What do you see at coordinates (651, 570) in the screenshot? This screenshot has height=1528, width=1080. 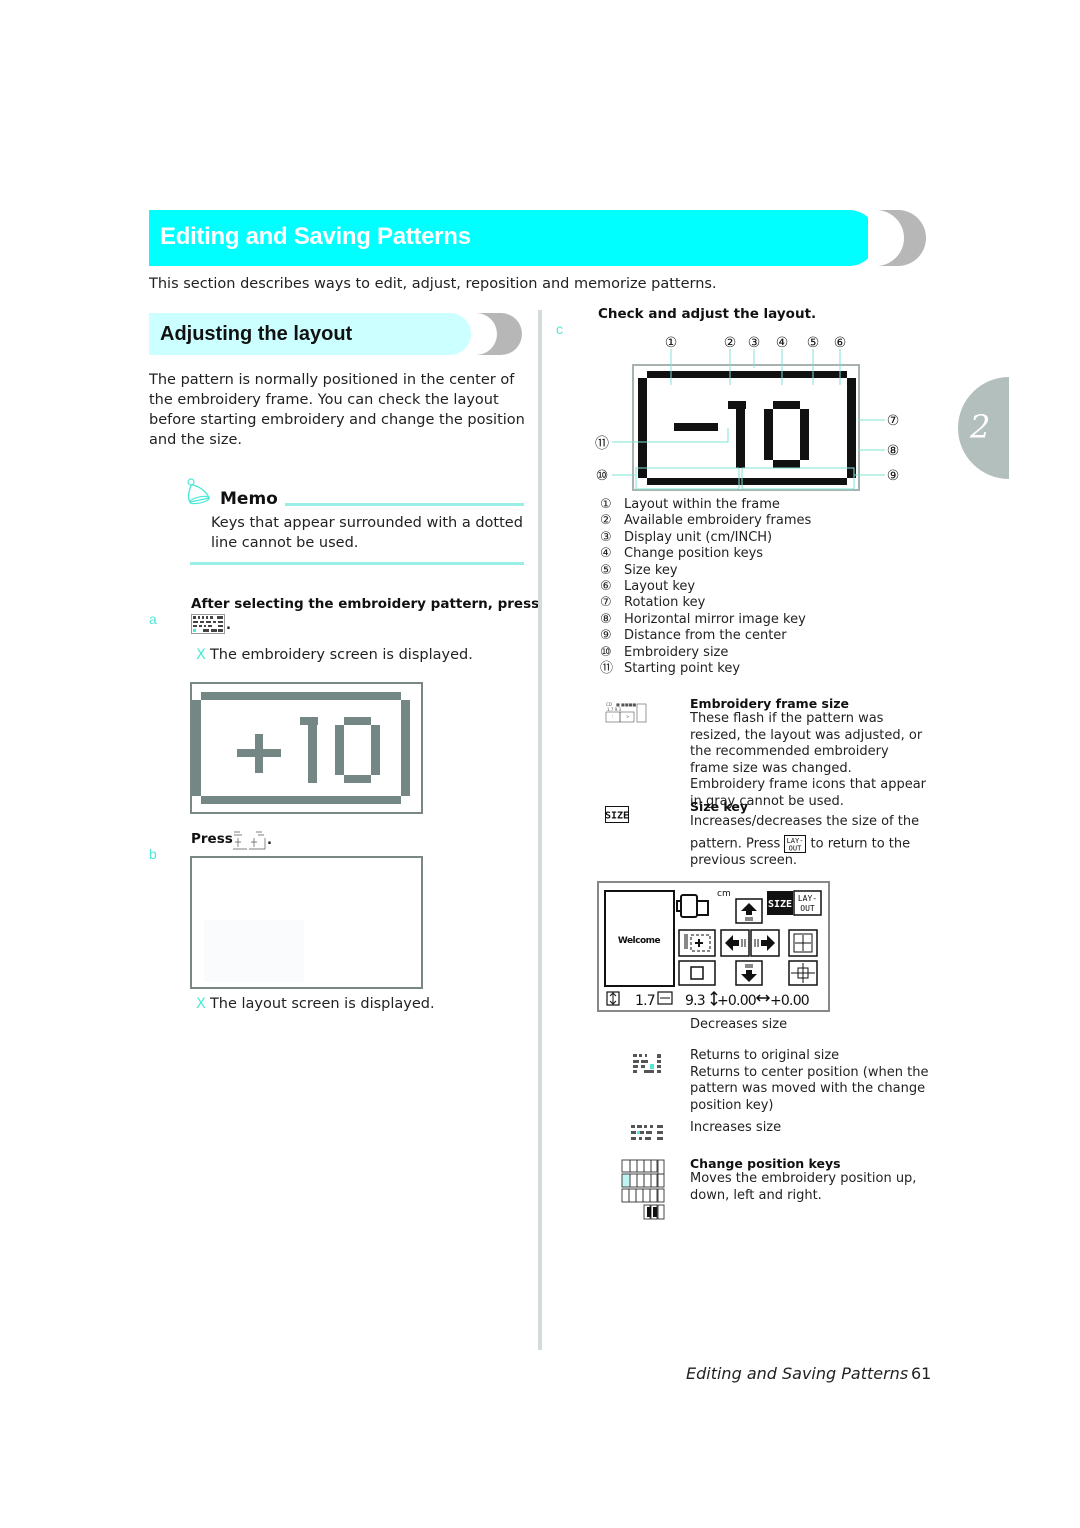 I see `legend-label: Size key` at bounding box center [651, 570].